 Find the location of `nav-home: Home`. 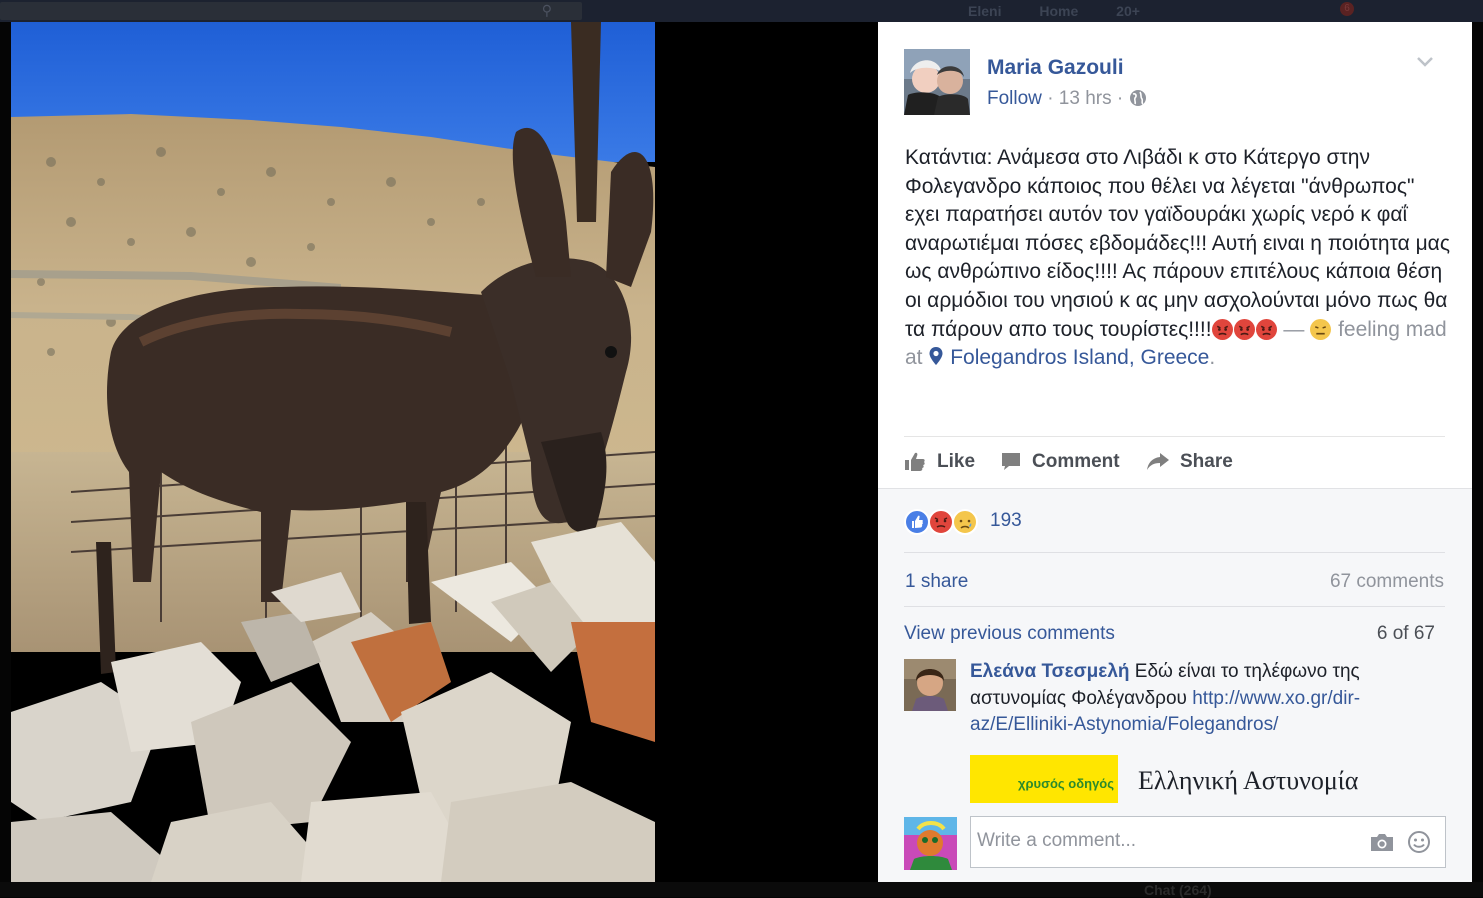

nav-home: Home is located at coordinates (1058, 11).